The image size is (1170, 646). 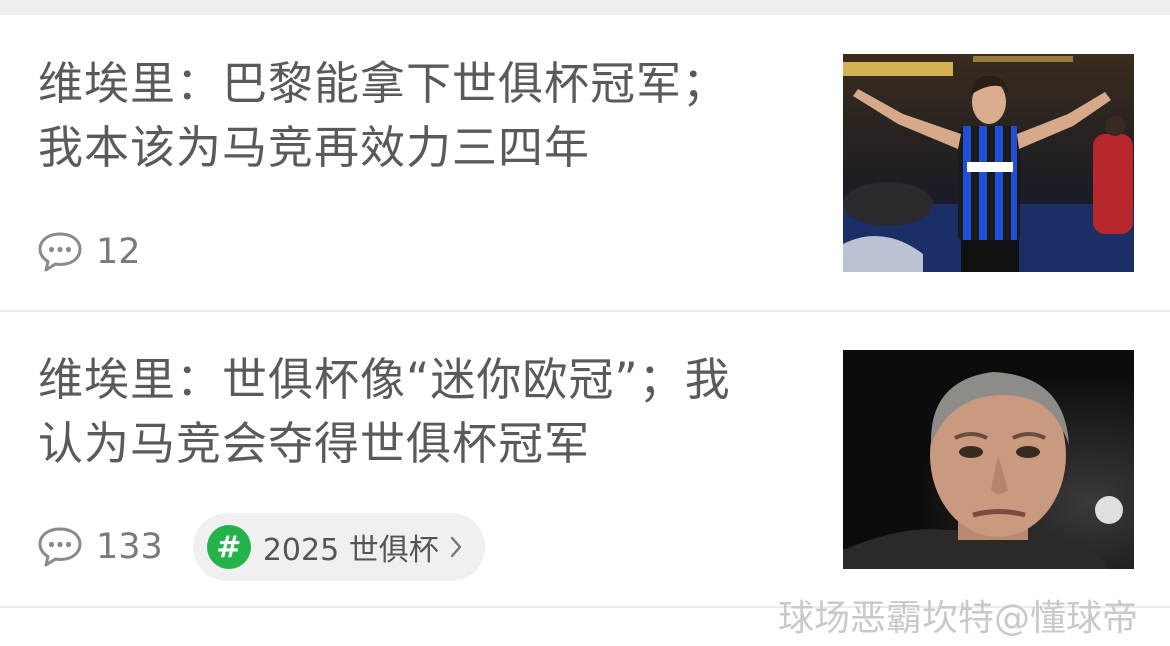 What do you see at coordinates (585, 7) in the screenshot?
I see `top-separator` at bounding box center [585, 7].